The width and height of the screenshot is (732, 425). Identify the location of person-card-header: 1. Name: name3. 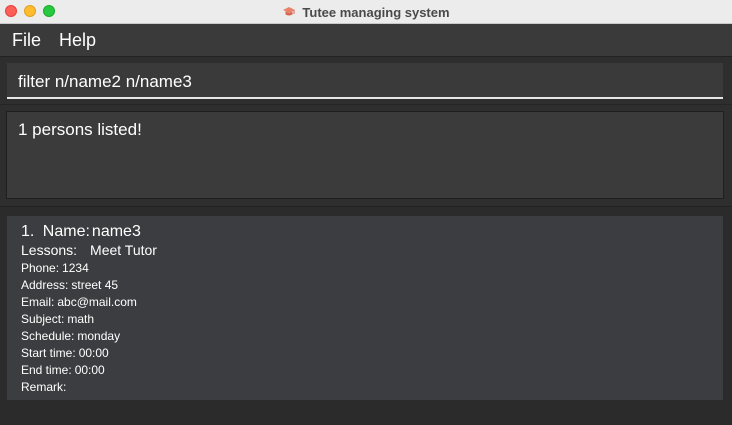
(83, 232).